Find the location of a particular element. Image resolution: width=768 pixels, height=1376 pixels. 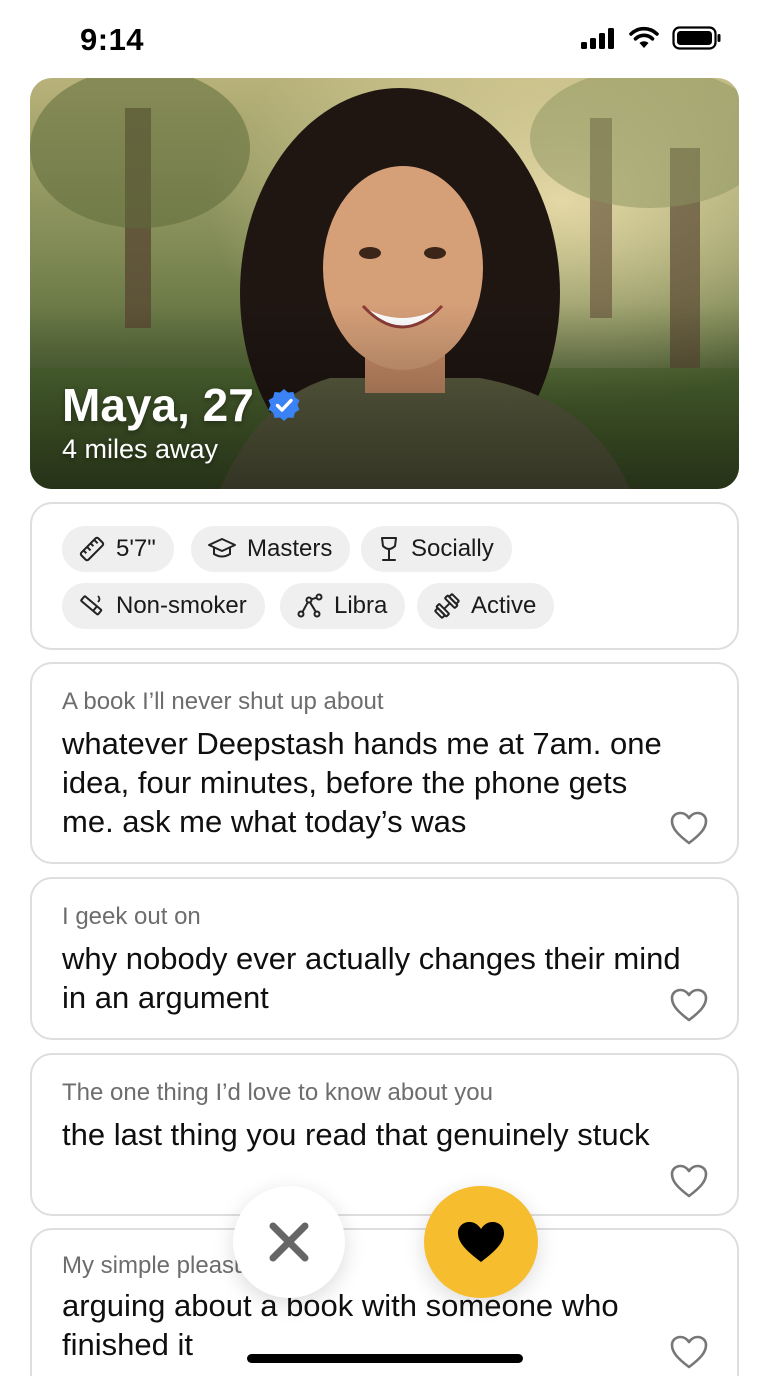

zodiac-constellation-icon is located at coordinates (310, 605).